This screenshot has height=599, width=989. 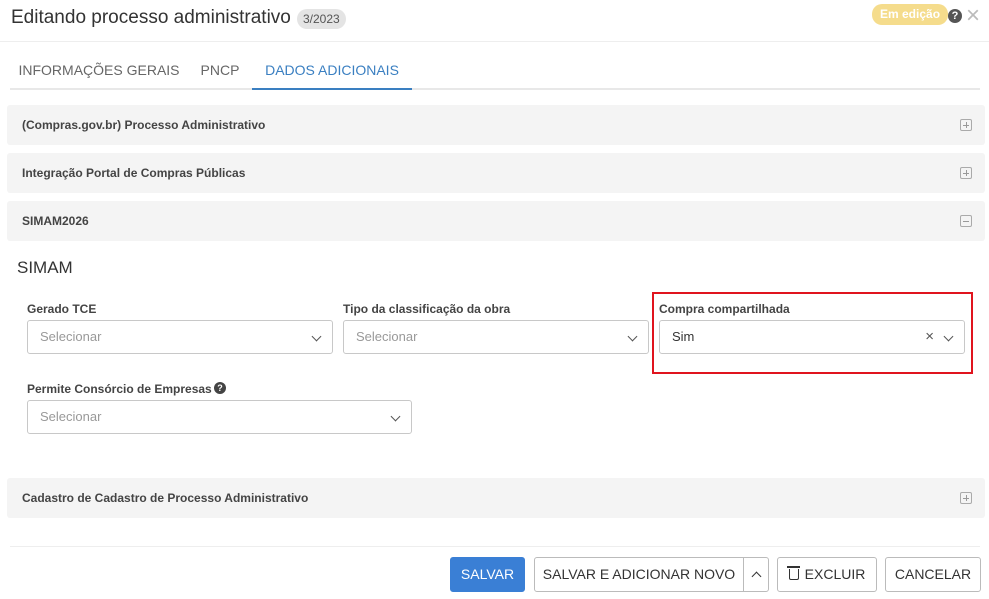 I want to click on panel-integracao-portal: Integração Portal de Compras Públicas, so click(x=496, y=173).